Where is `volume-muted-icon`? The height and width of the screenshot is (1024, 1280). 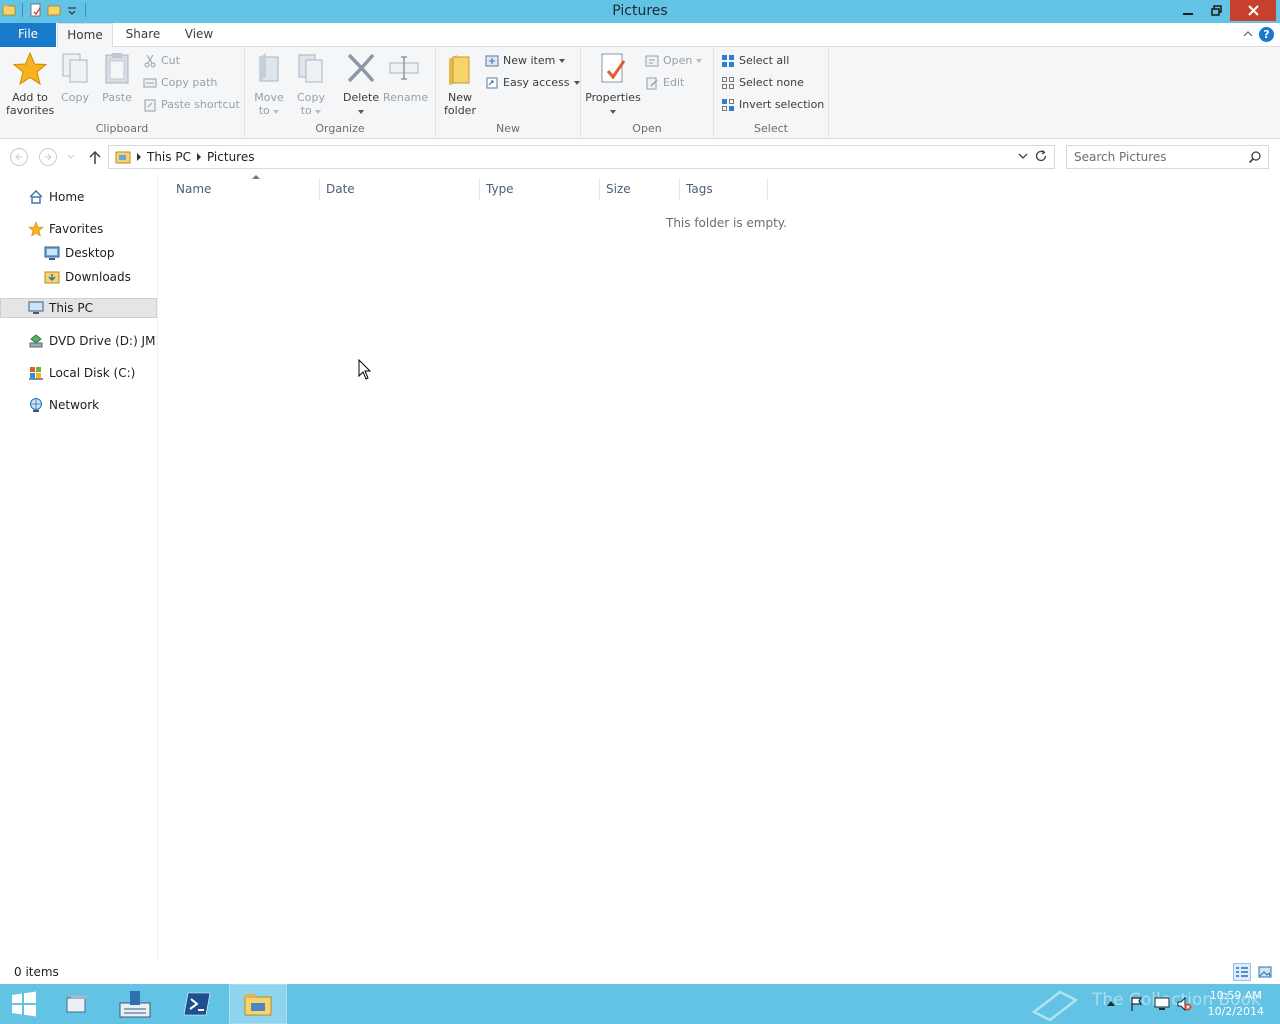
volume-muted-icon is located at coordinates (1184, 1004).